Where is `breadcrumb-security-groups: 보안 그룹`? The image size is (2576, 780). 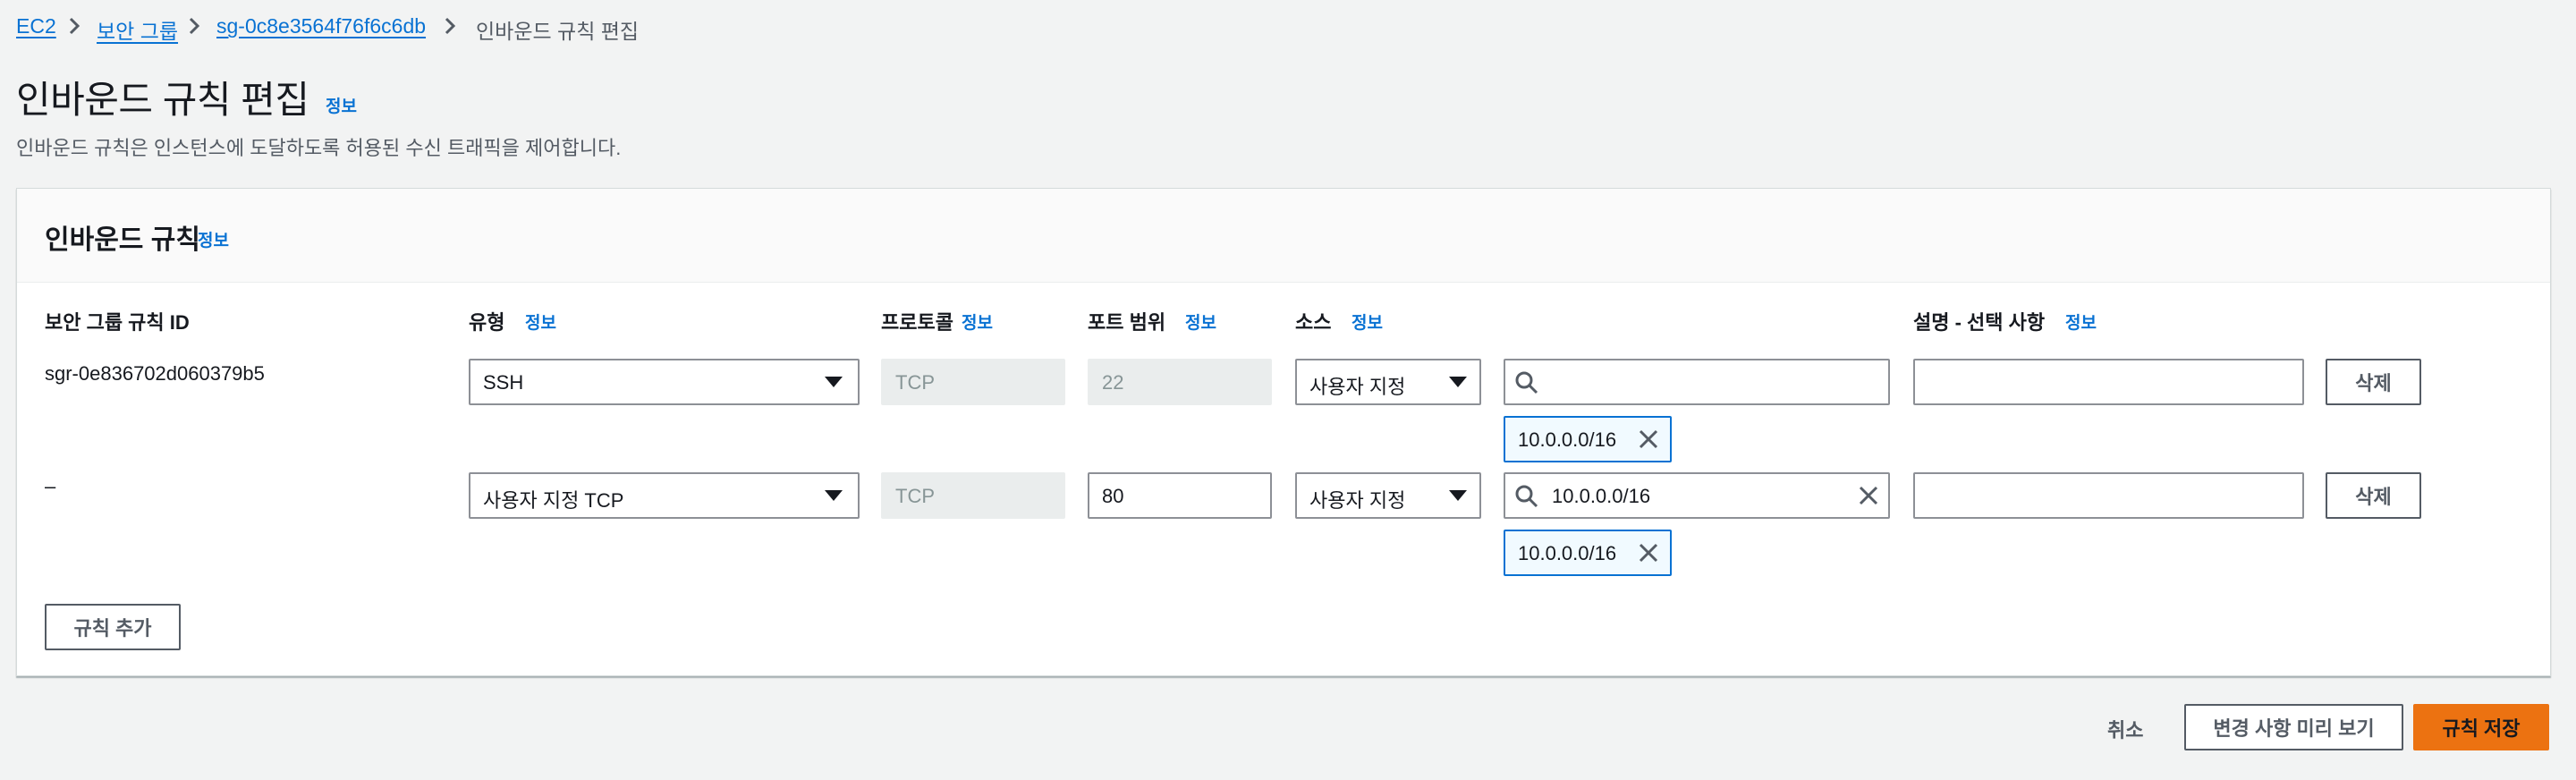 breadcrumb-security-groups: 보안 그룹 is located at coordinates (137, 29).